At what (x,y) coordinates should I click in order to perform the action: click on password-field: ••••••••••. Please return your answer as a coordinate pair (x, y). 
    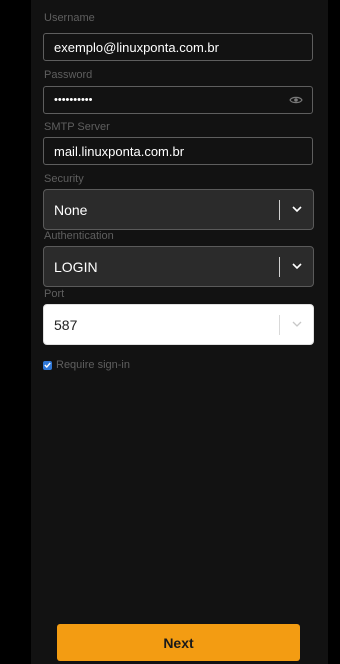
    Looking at the image, I should click on (178, 100).